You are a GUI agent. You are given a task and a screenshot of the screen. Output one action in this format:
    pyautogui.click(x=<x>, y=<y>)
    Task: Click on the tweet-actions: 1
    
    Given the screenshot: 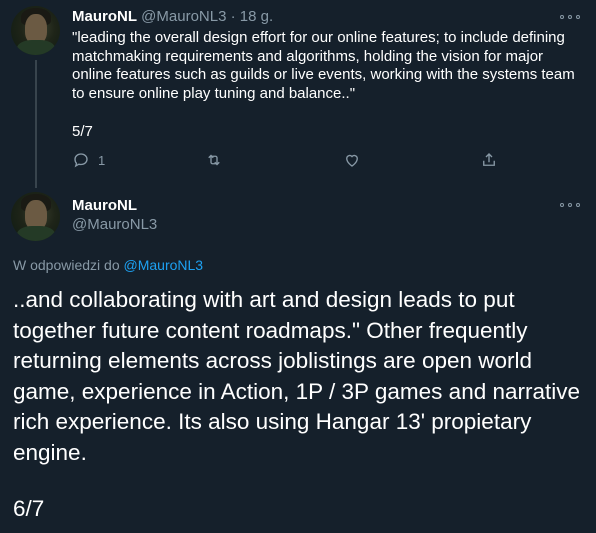 What is the action you would take?
    pyautogui.click(x=292, y=162)
    